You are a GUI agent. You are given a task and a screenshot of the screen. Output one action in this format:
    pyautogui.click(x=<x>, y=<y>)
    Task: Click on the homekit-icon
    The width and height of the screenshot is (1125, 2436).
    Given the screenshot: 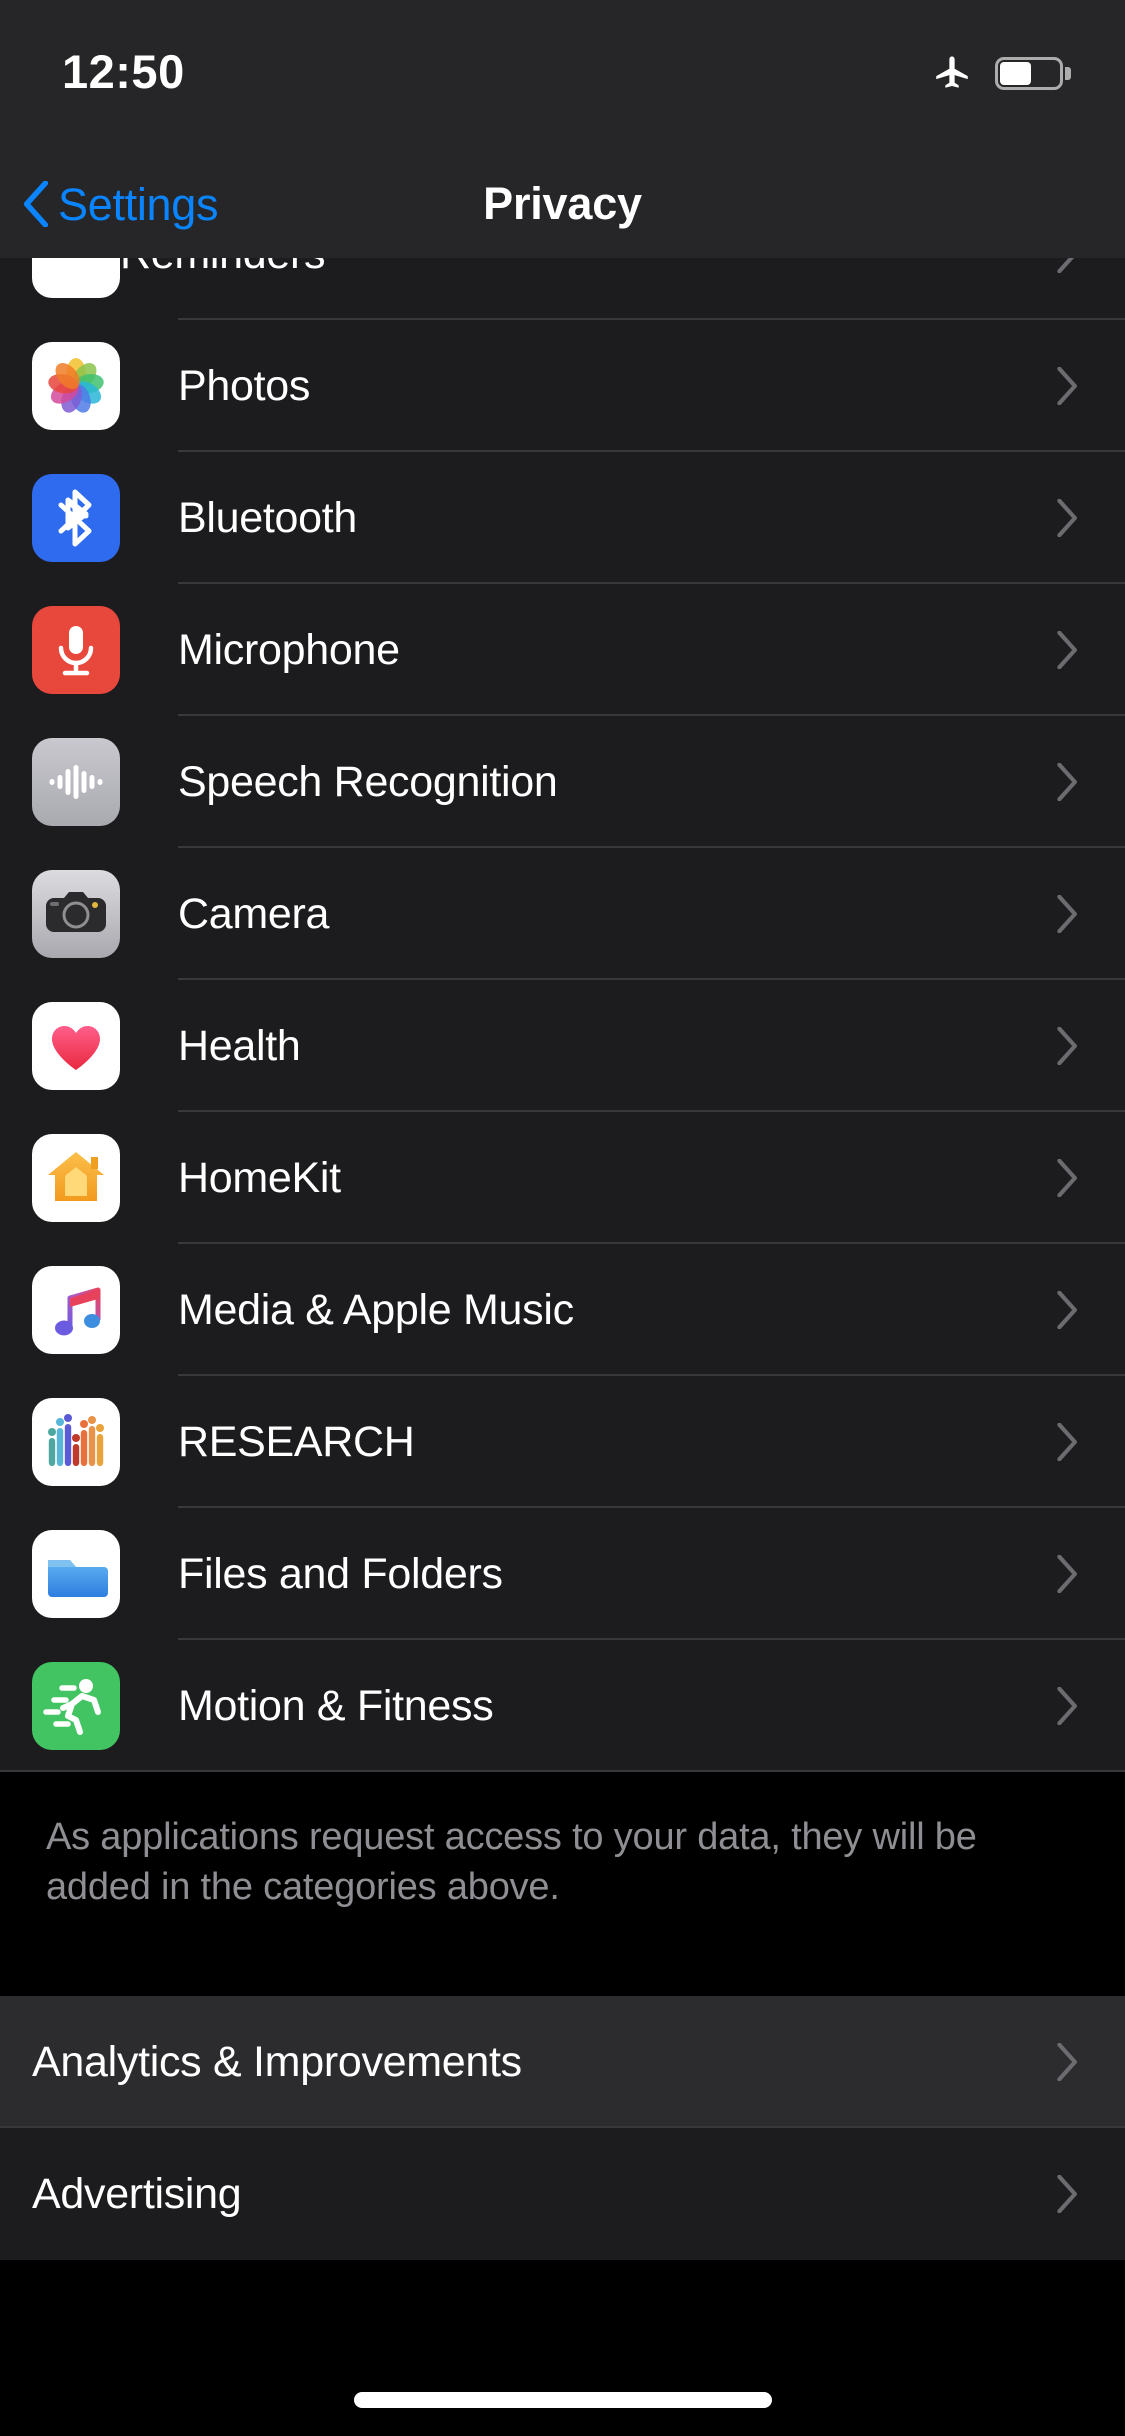 What is the action you would take?
    pyautogui.click(x=76, y=1178)
    